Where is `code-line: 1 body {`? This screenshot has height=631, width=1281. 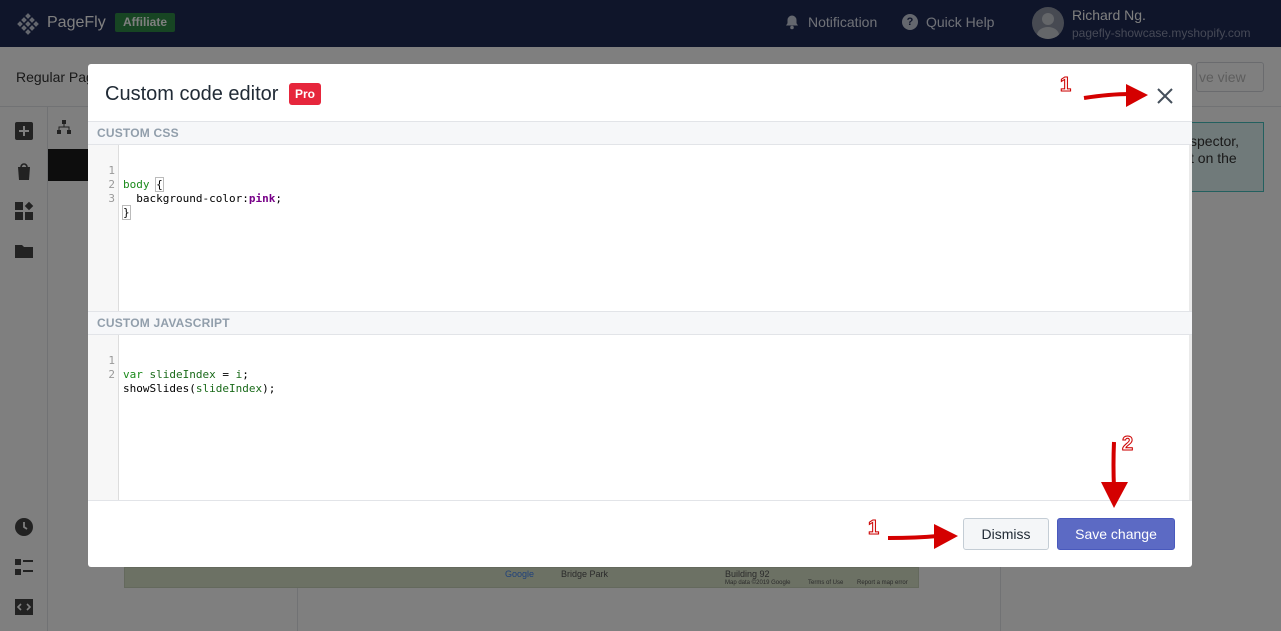
code-line: 1 body { is located at coordinates (136, 178).